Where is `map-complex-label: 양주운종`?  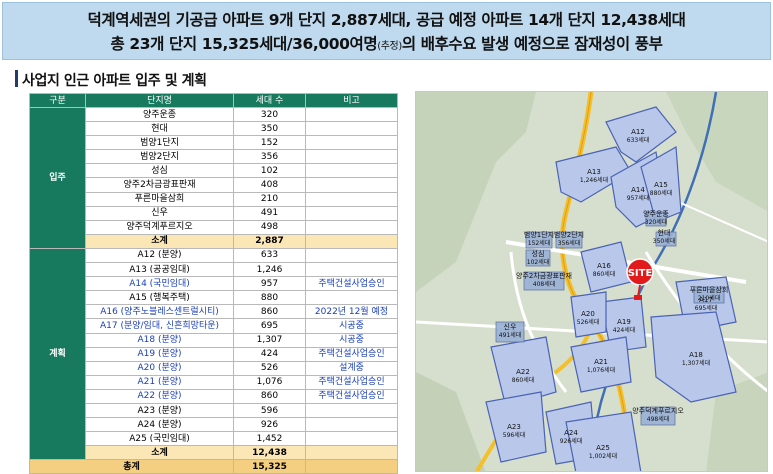
map-complex-label: 양주운종 is located at coordinates (656, 214).